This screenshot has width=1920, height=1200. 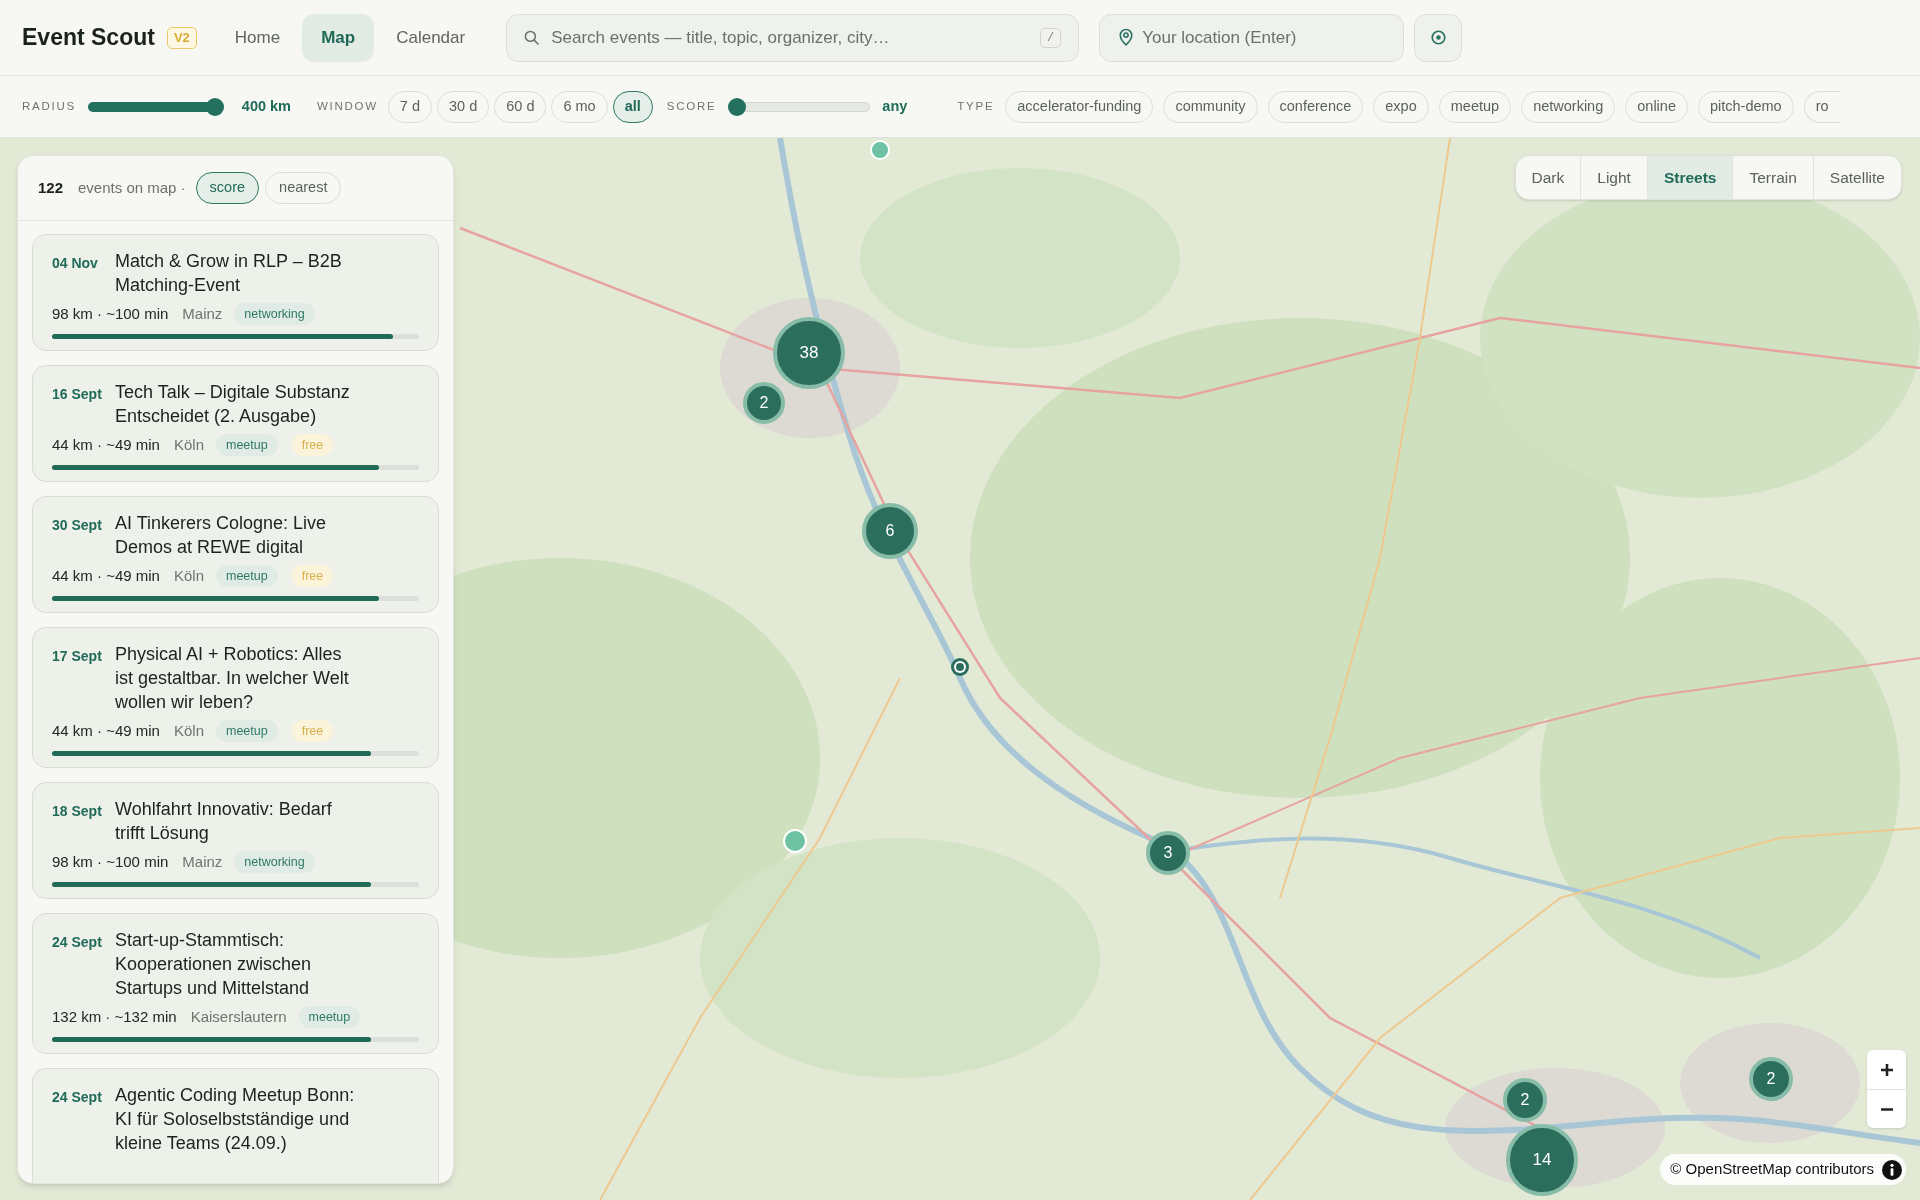 I want to click on event-date: 04 Nov, so click(x=75, y=263).